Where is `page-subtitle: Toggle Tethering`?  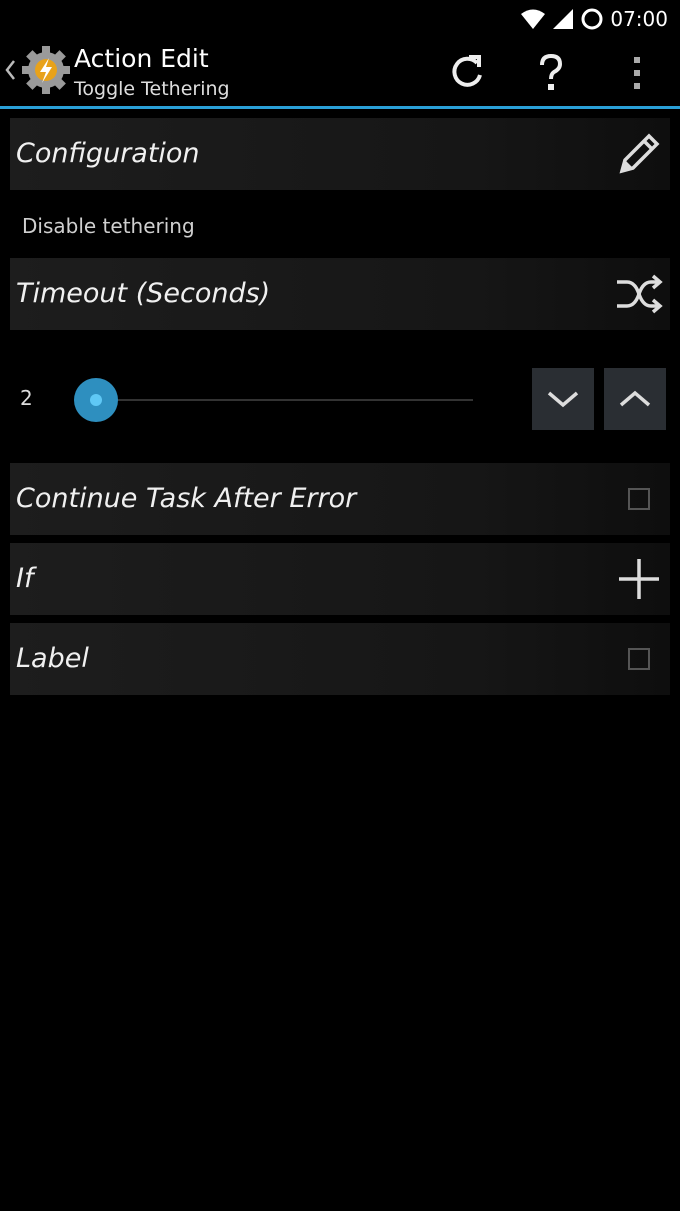
page-subtitle: Toggle Tethering is located at coordinates (152, 89).